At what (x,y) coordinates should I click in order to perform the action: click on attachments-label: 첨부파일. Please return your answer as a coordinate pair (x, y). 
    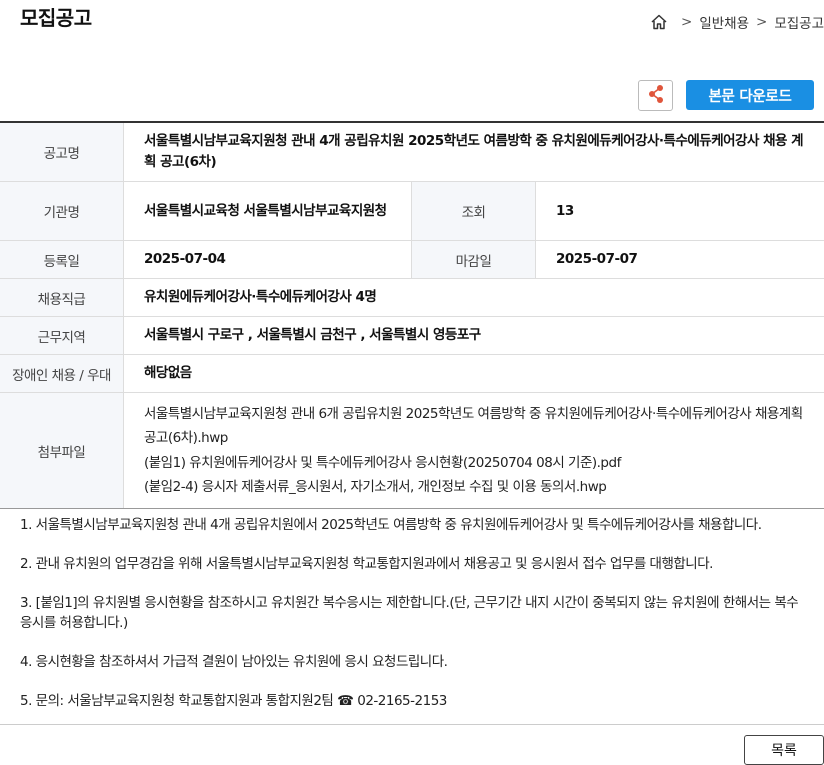
    Looking at the image, I should click on (62, 450).